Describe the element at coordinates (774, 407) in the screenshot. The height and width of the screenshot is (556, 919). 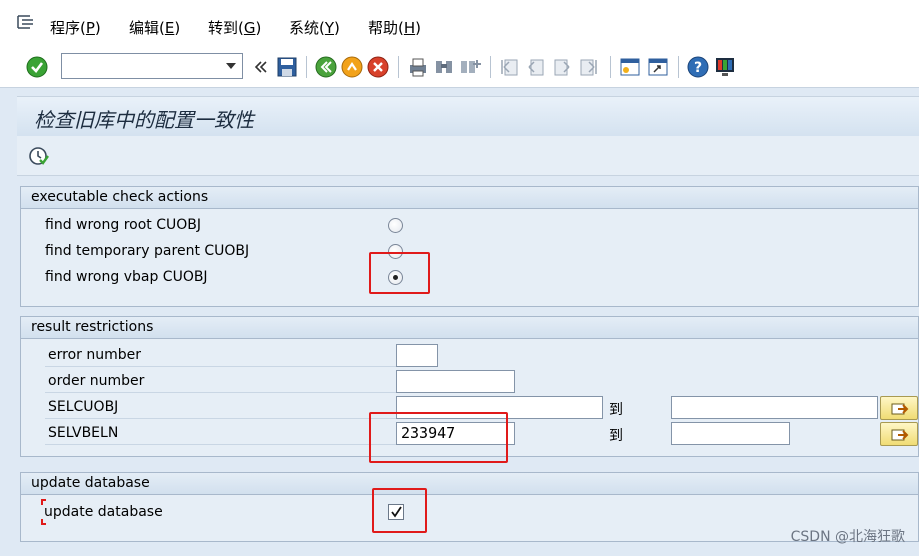
I see `selcuobj-high-input` at that location.